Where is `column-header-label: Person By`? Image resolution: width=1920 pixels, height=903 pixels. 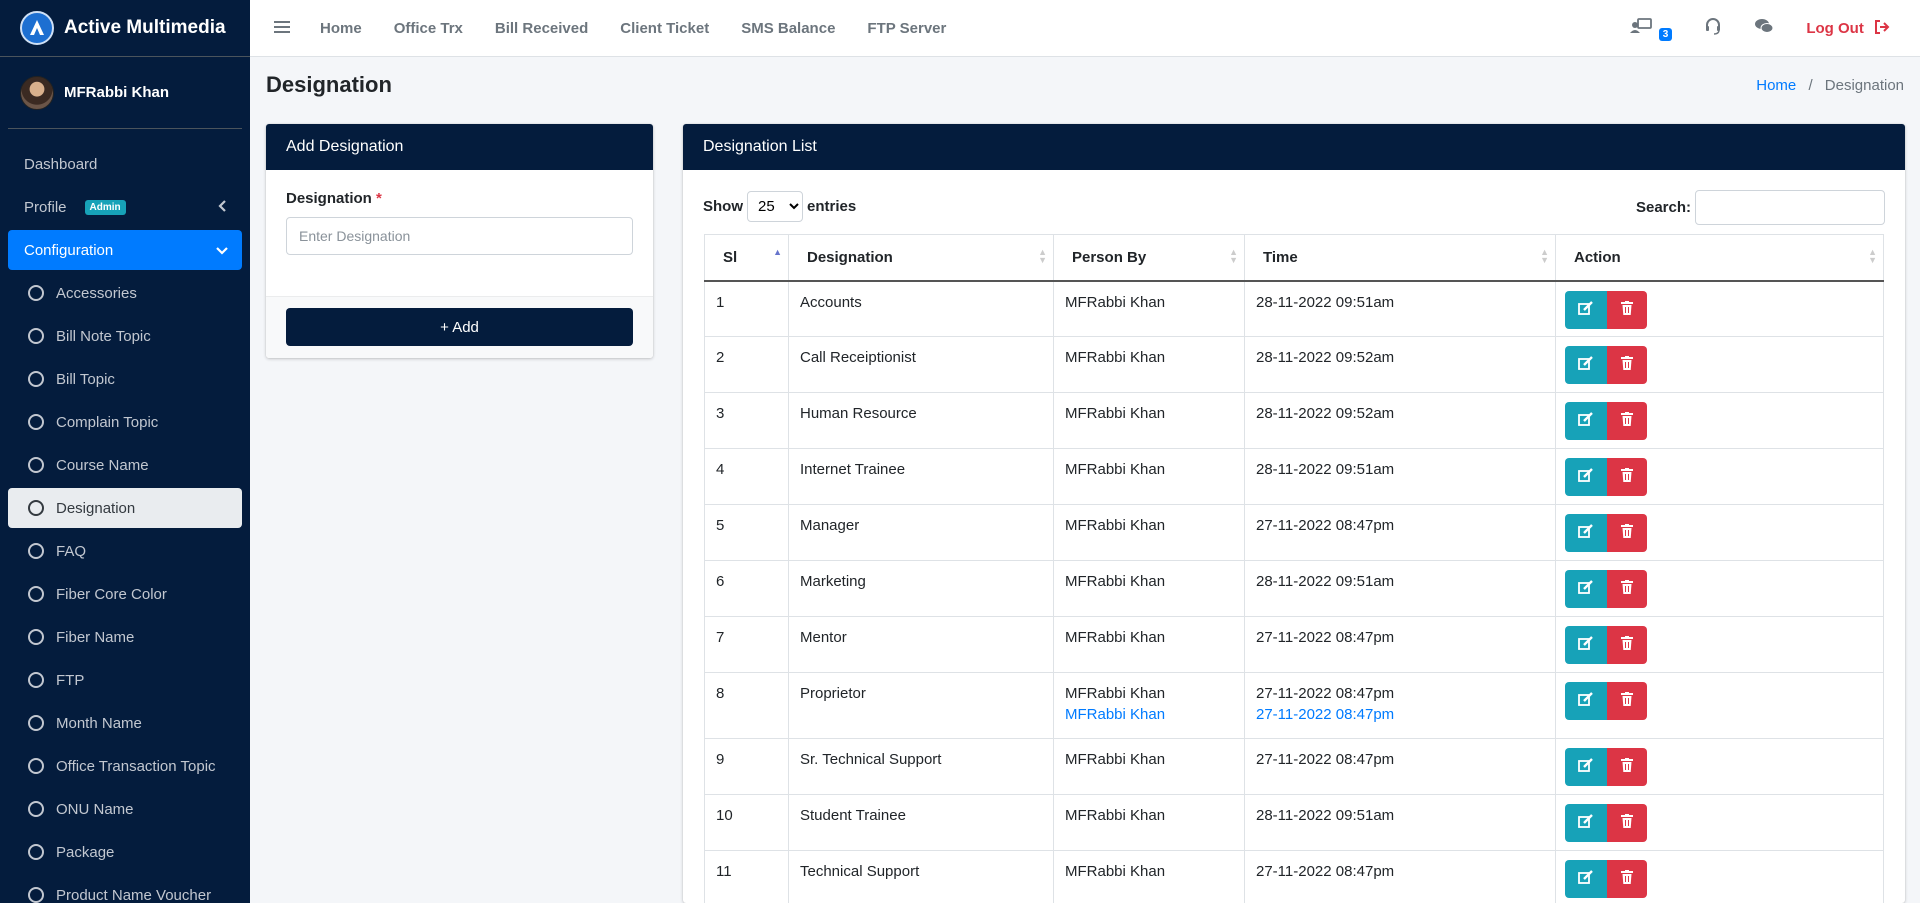
column-header-label: Person By is located at coordinates (1109, 257).